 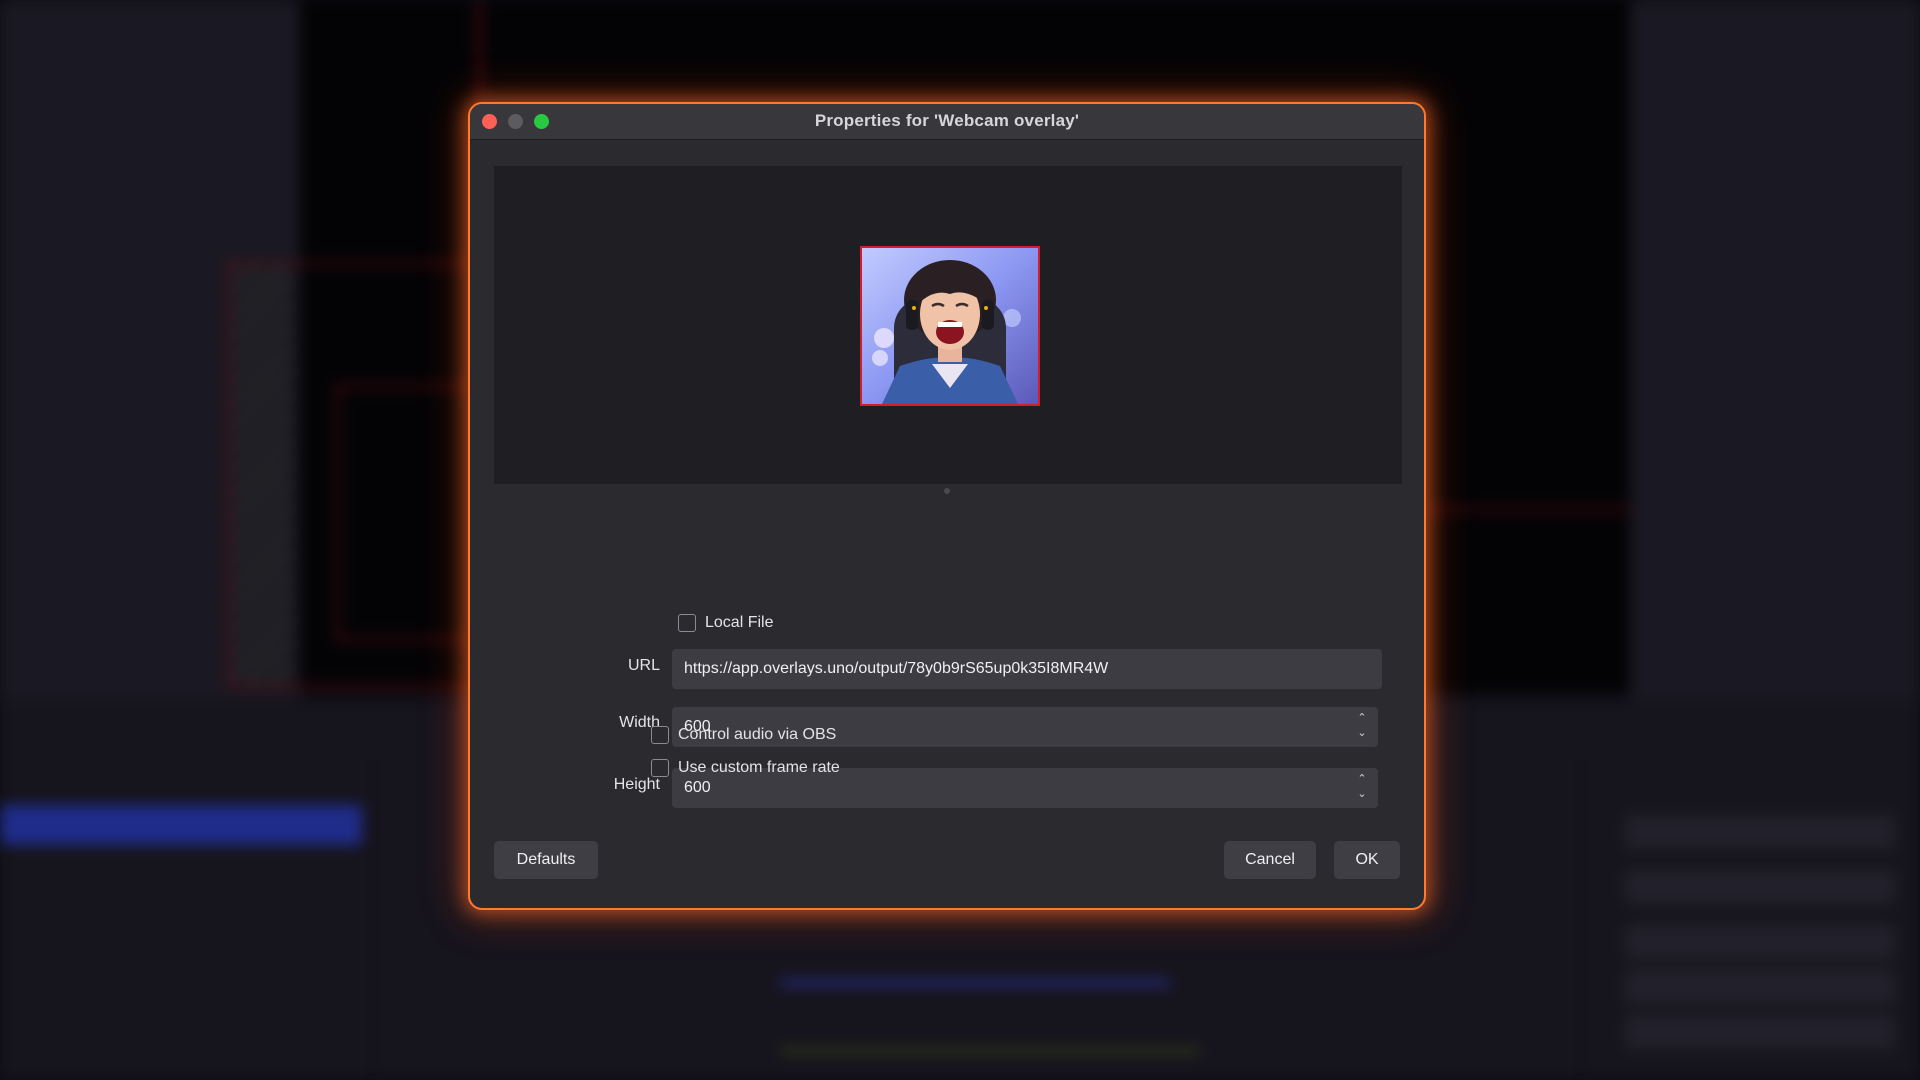 I want to click on chevron-down-icon: ⌄, so click(x=1362, y=794).